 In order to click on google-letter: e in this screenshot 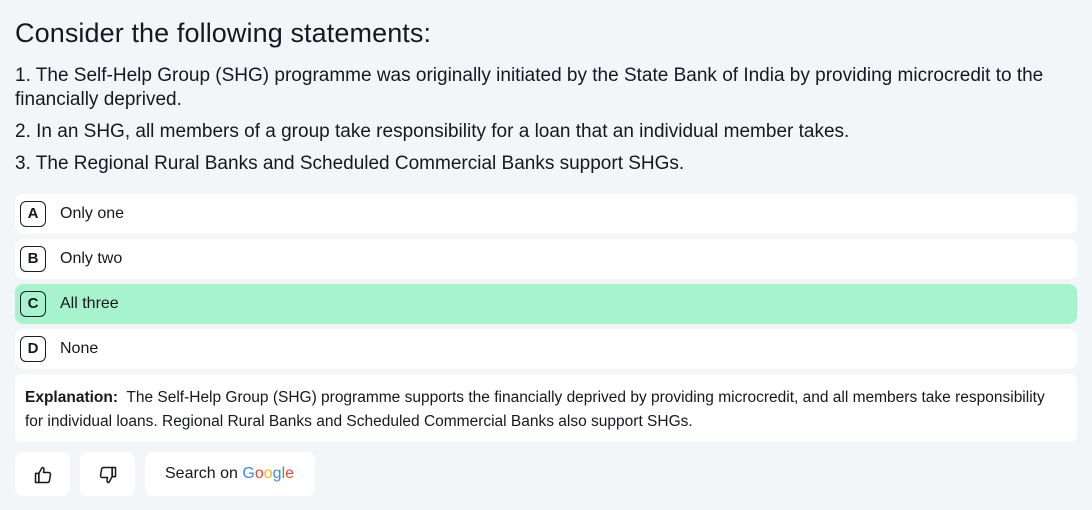, I will do `click(290, 473)`.